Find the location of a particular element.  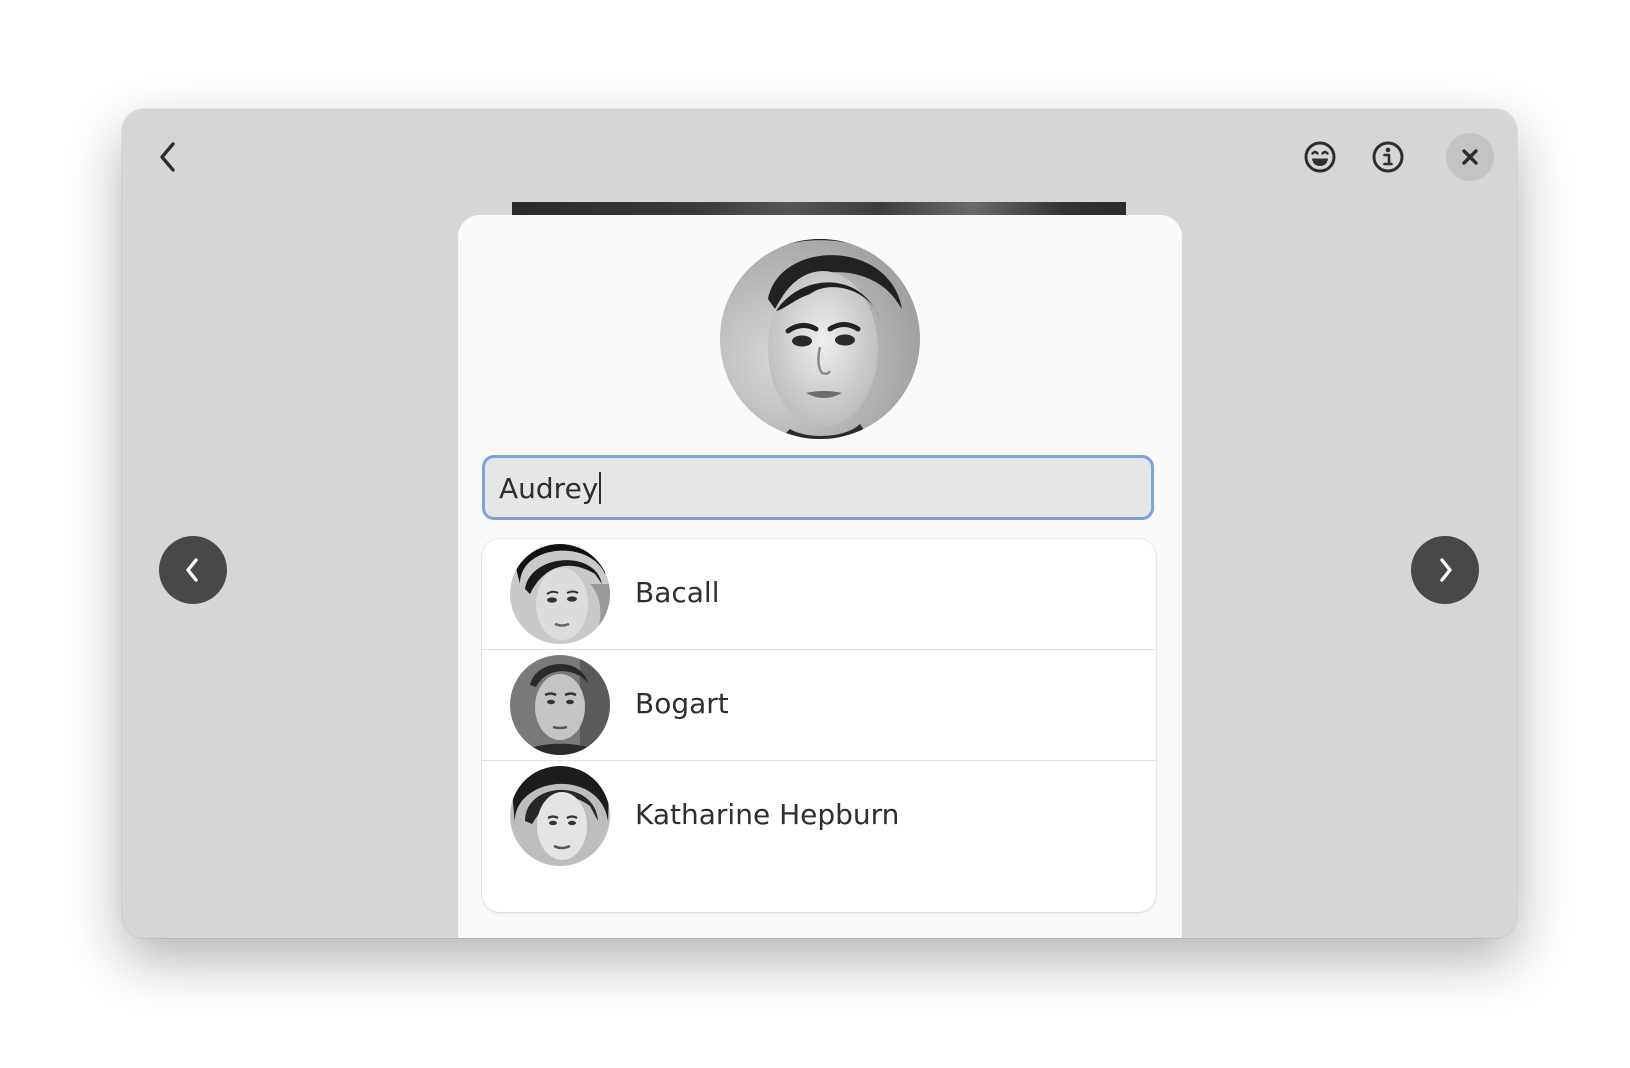

emoji-button is located at coordinates (1320, 157).